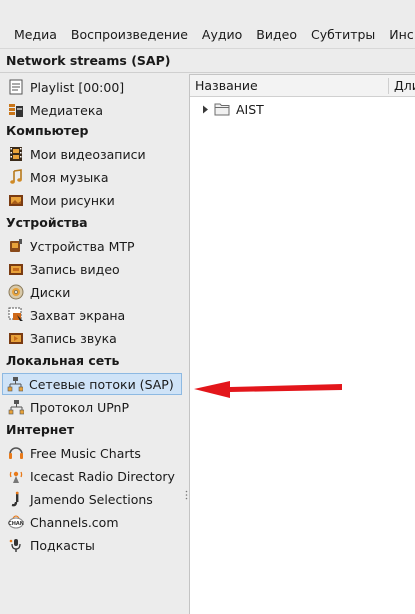  I want to click on sidebar-item-label: Захват экрана, so click(78, 315).